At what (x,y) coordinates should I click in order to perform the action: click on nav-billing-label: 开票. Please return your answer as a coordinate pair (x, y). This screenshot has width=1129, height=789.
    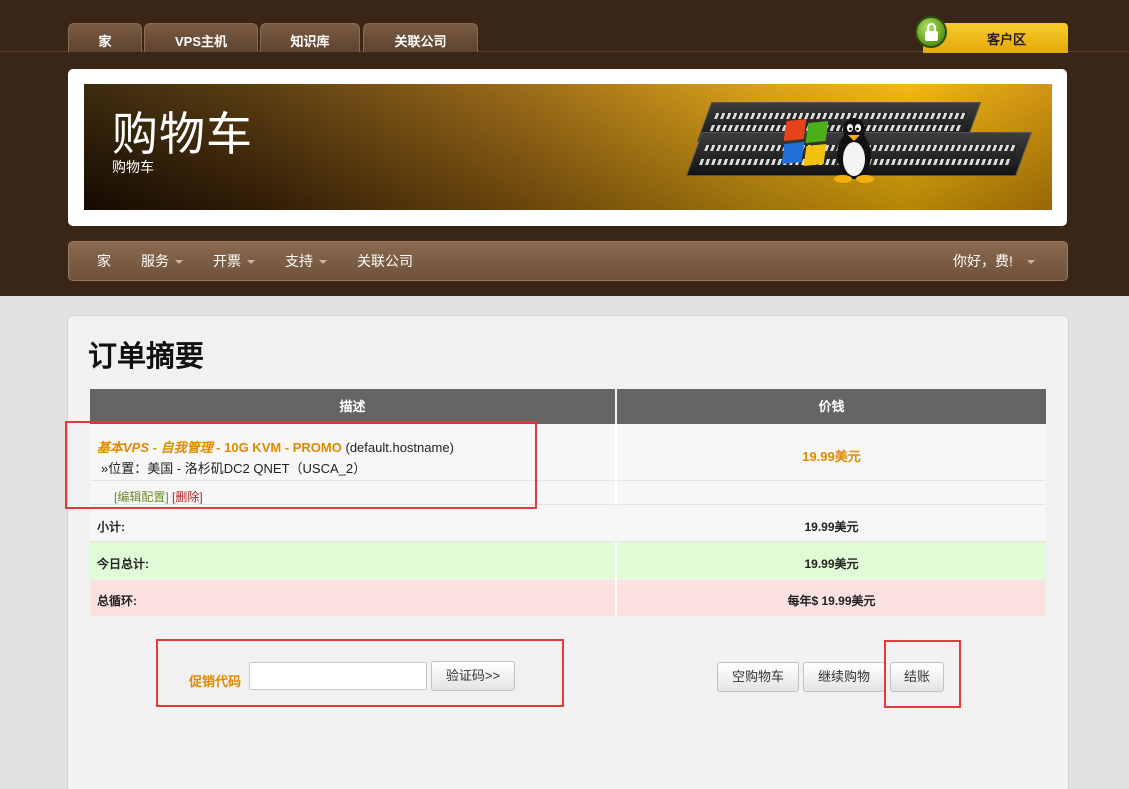
    Looking at the image, I should click on (227, 261).